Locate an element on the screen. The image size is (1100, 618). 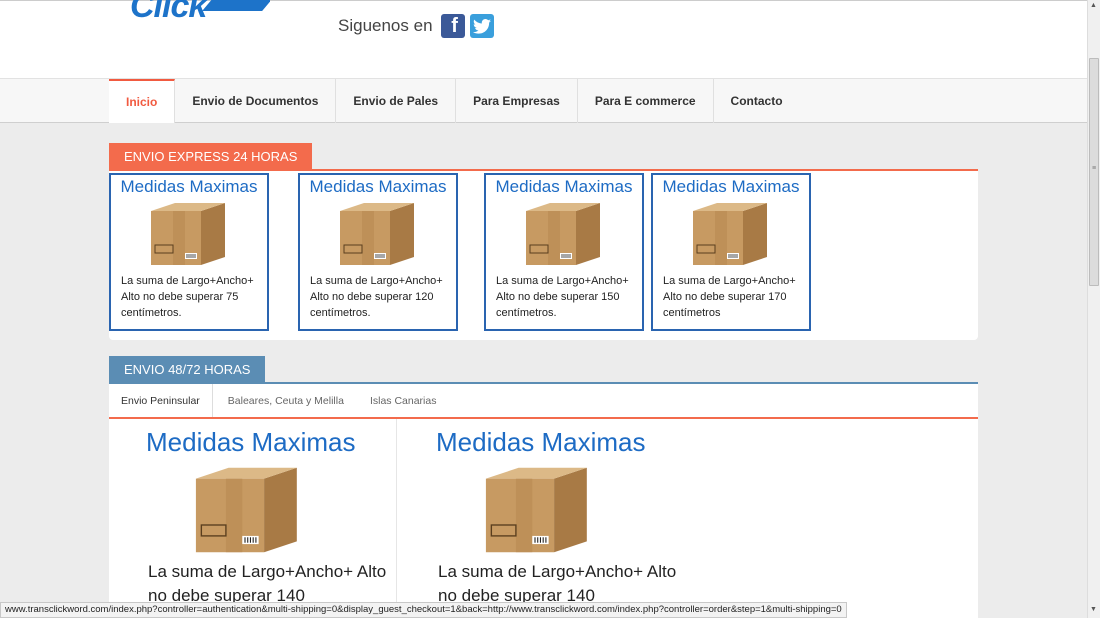
social-links: Siguenos en f is located at coordinates (418, 26).